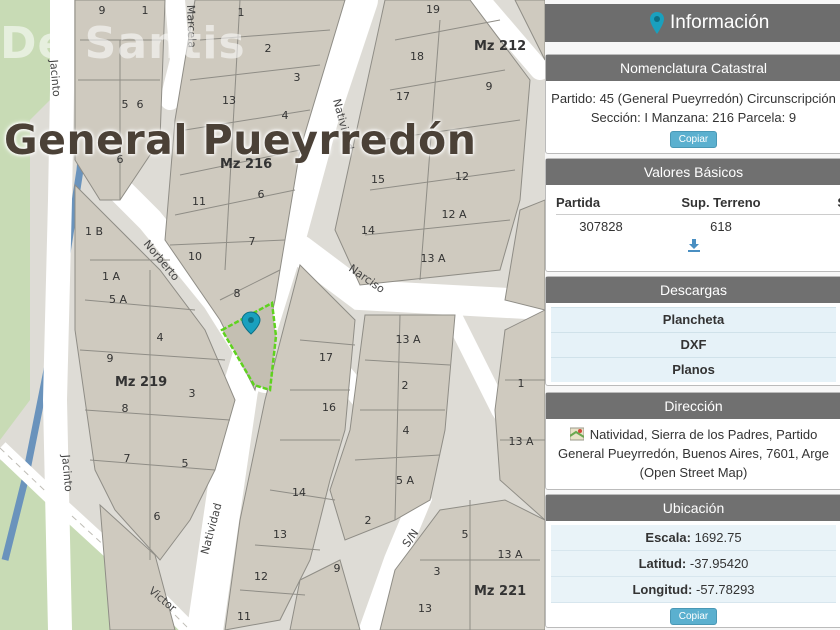 This screenshot has width=840, height=630. Describe the element at coordinates (703, 434) in the screenshot. I see `direccion-line1: Natividad, Sierra de los Padres, Partido` at that location.